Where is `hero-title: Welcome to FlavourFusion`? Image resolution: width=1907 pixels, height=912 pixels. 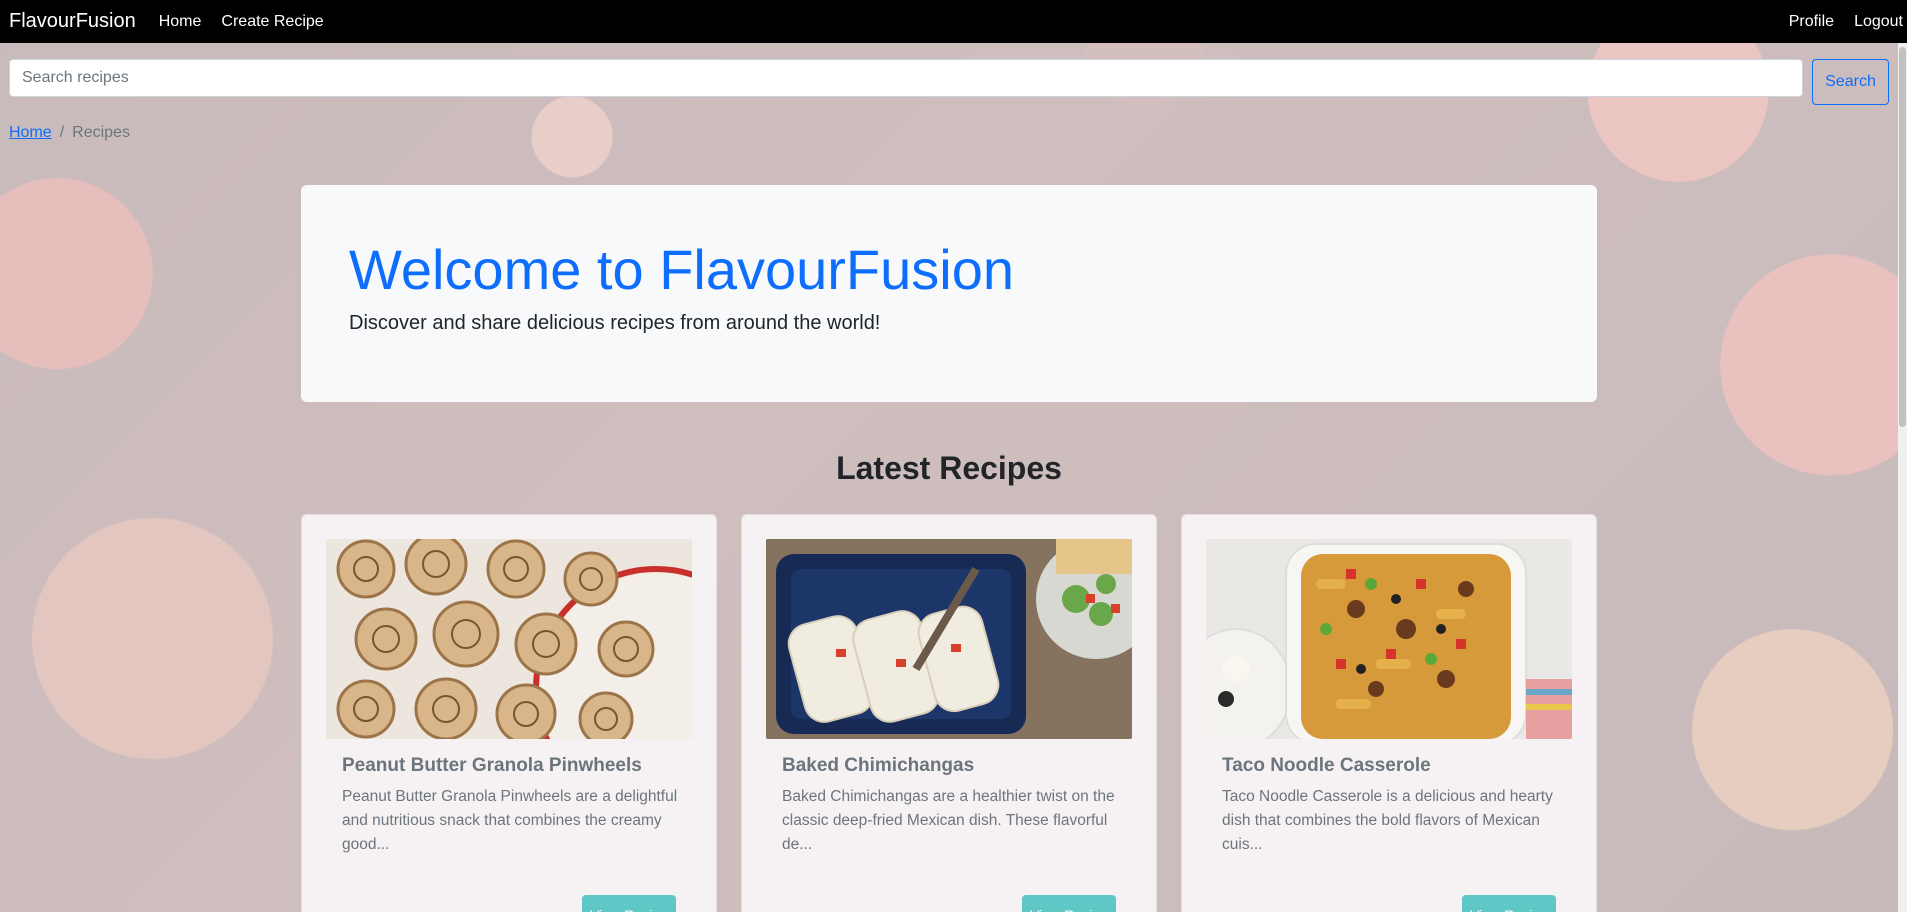 hero-title: Welcome to FlavourFusion is located at coordinates (681, 269).